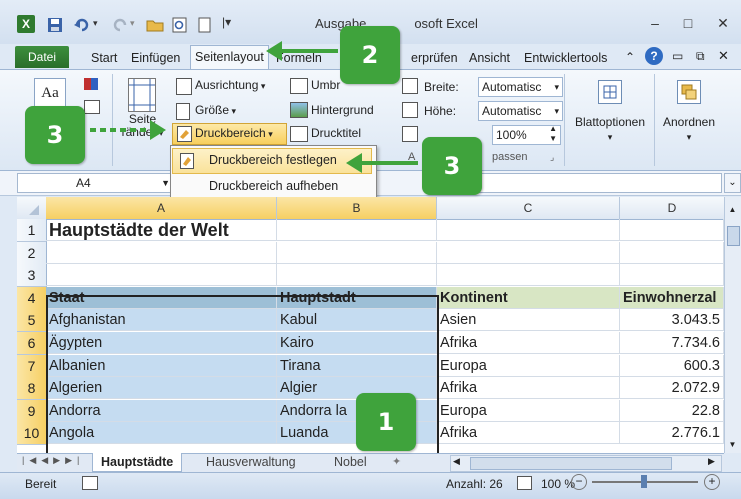  Describe the element at coordinates (386, 422) in the screenshot. I see `callout-1: 1` at that location.